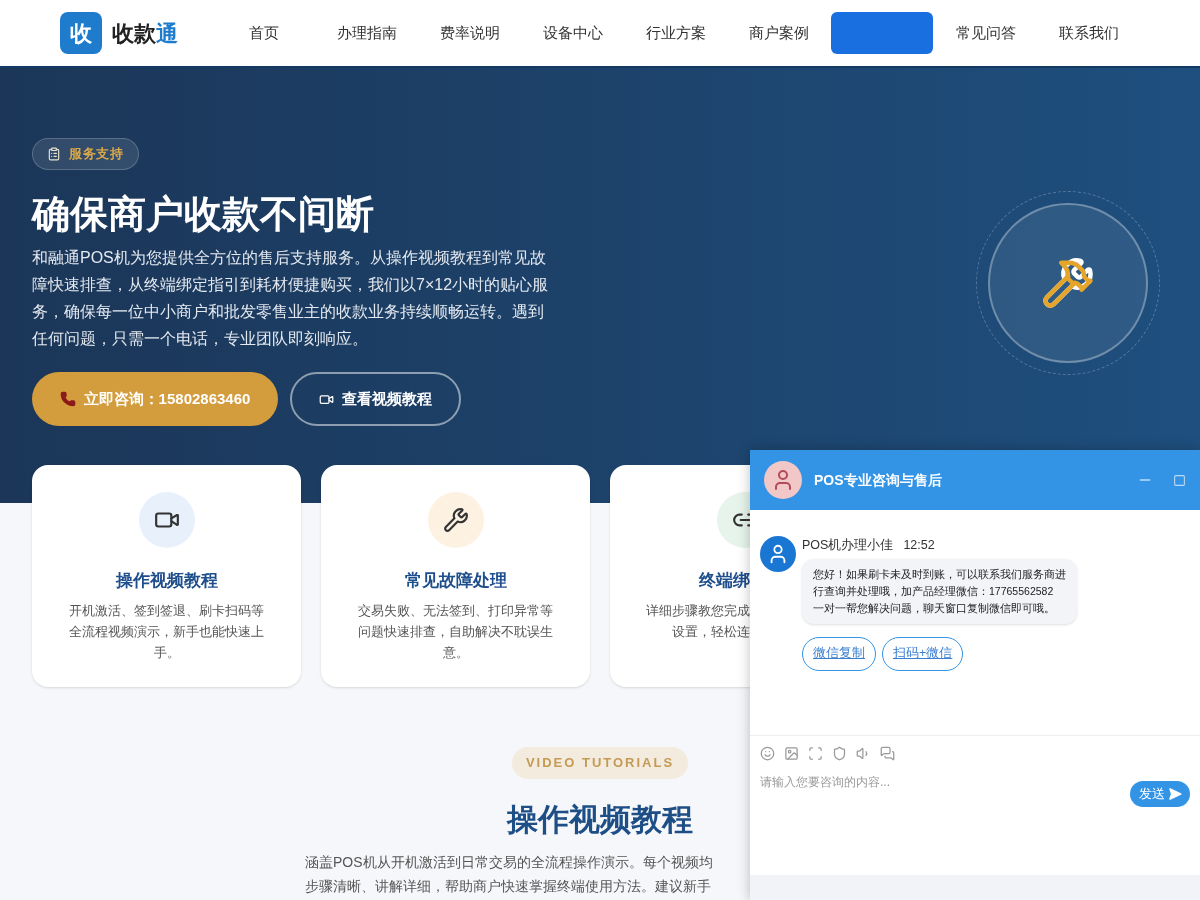  What do you see at coordinates (791, 753) in the screenshot?
I see `image-icon` at bounding box center [791, 753].